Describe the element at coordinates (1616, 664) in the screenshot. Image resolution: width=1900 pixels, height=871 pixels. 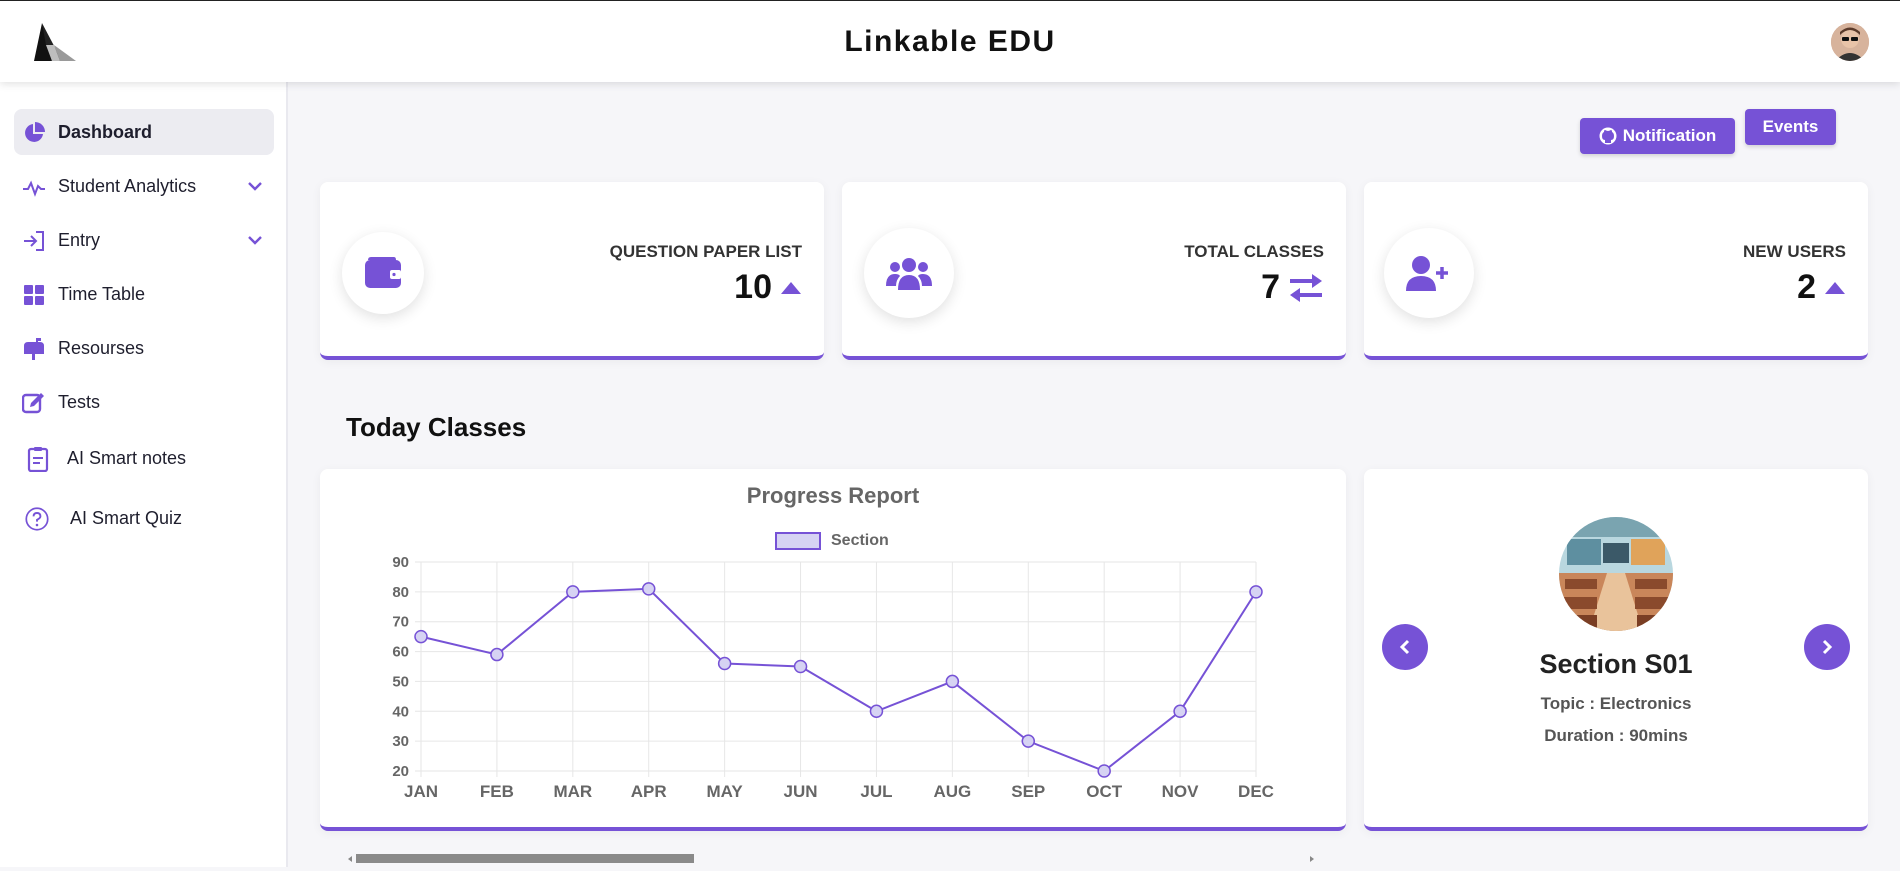
I see `carousel-section-name: Section S01` at that location.